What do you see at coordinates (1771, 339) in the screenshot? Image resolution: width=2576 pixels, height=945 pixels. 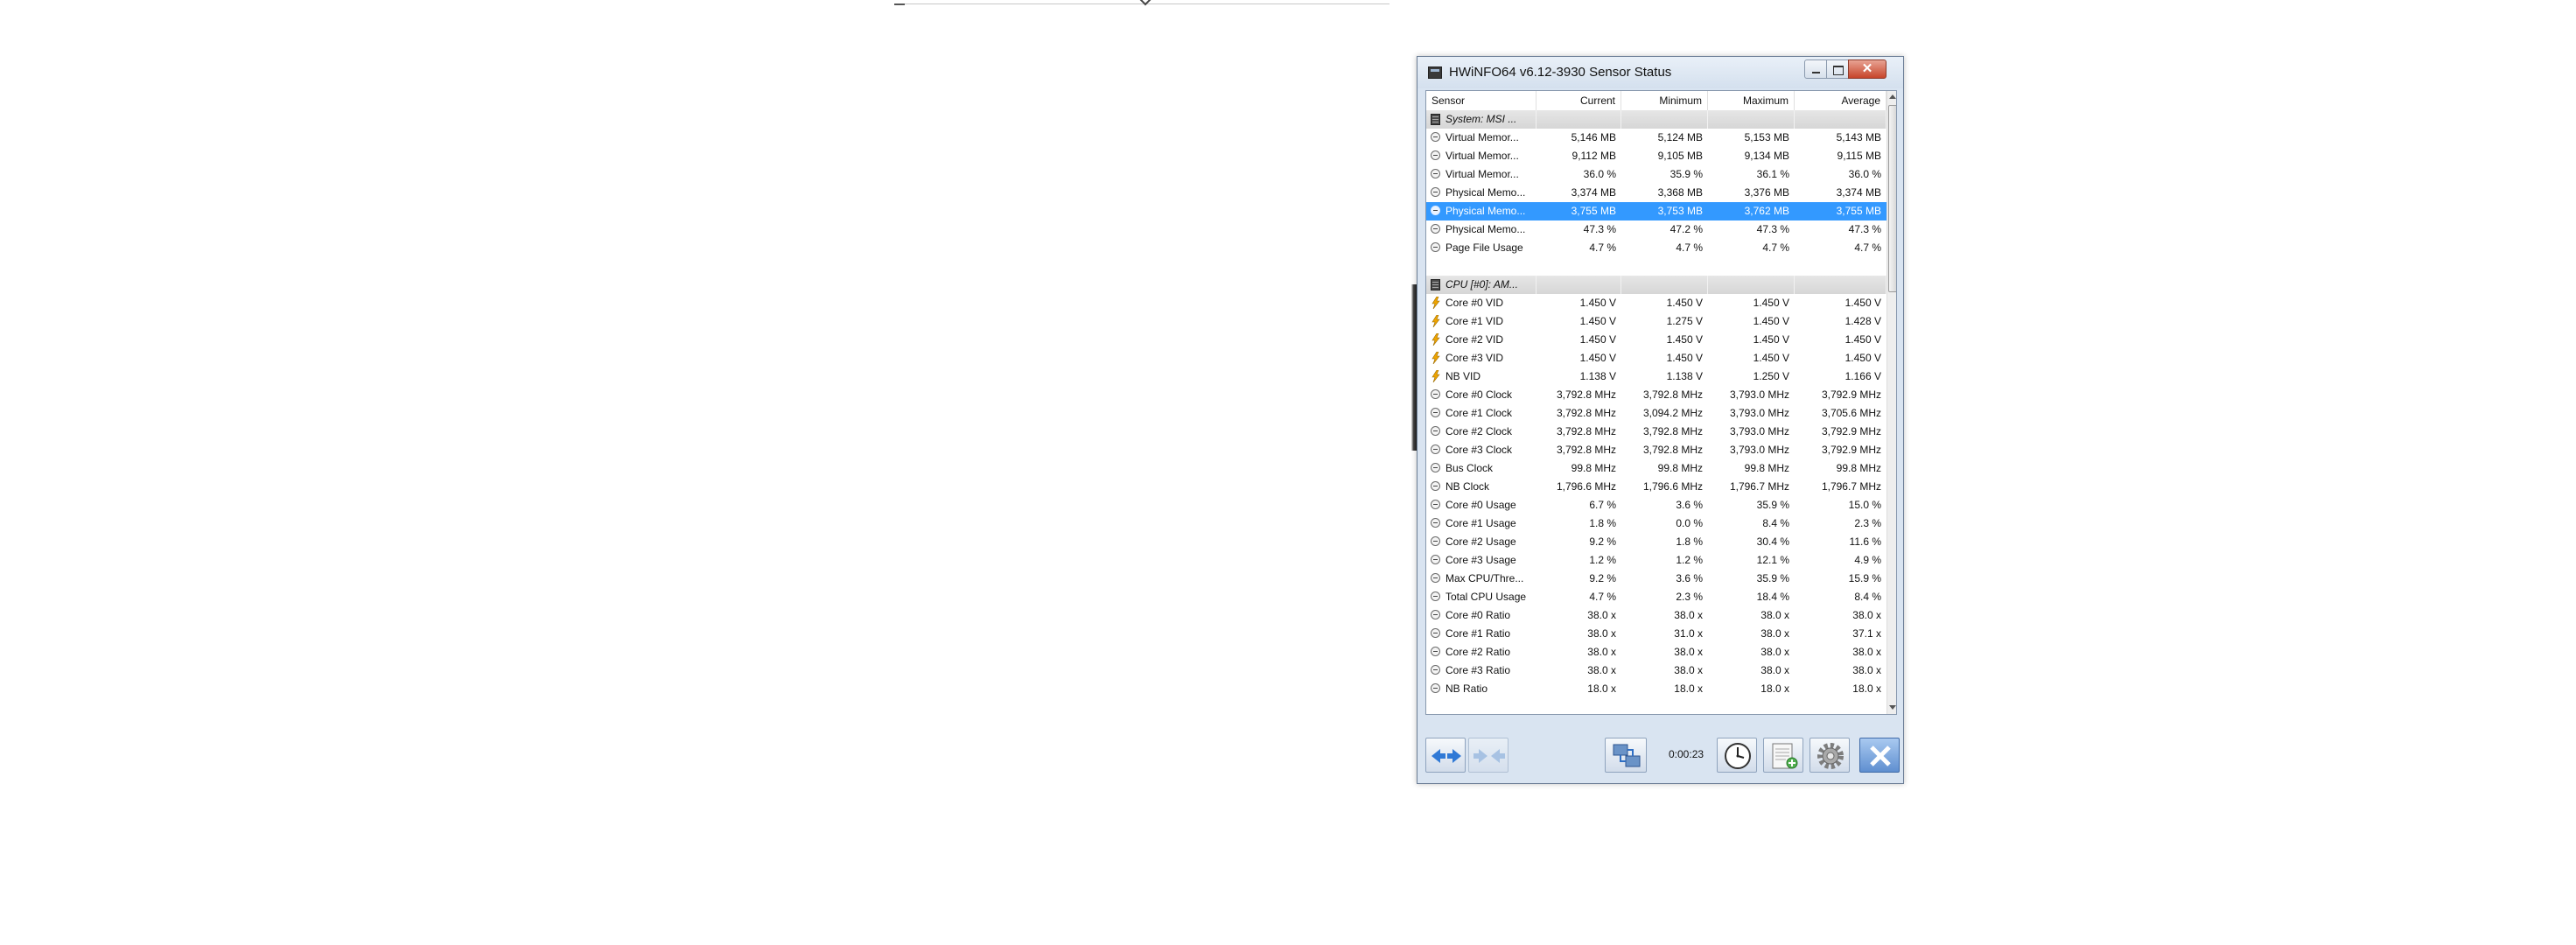 I see `cell-maximum: 1.450 V` at bounding box center [1771, 339].